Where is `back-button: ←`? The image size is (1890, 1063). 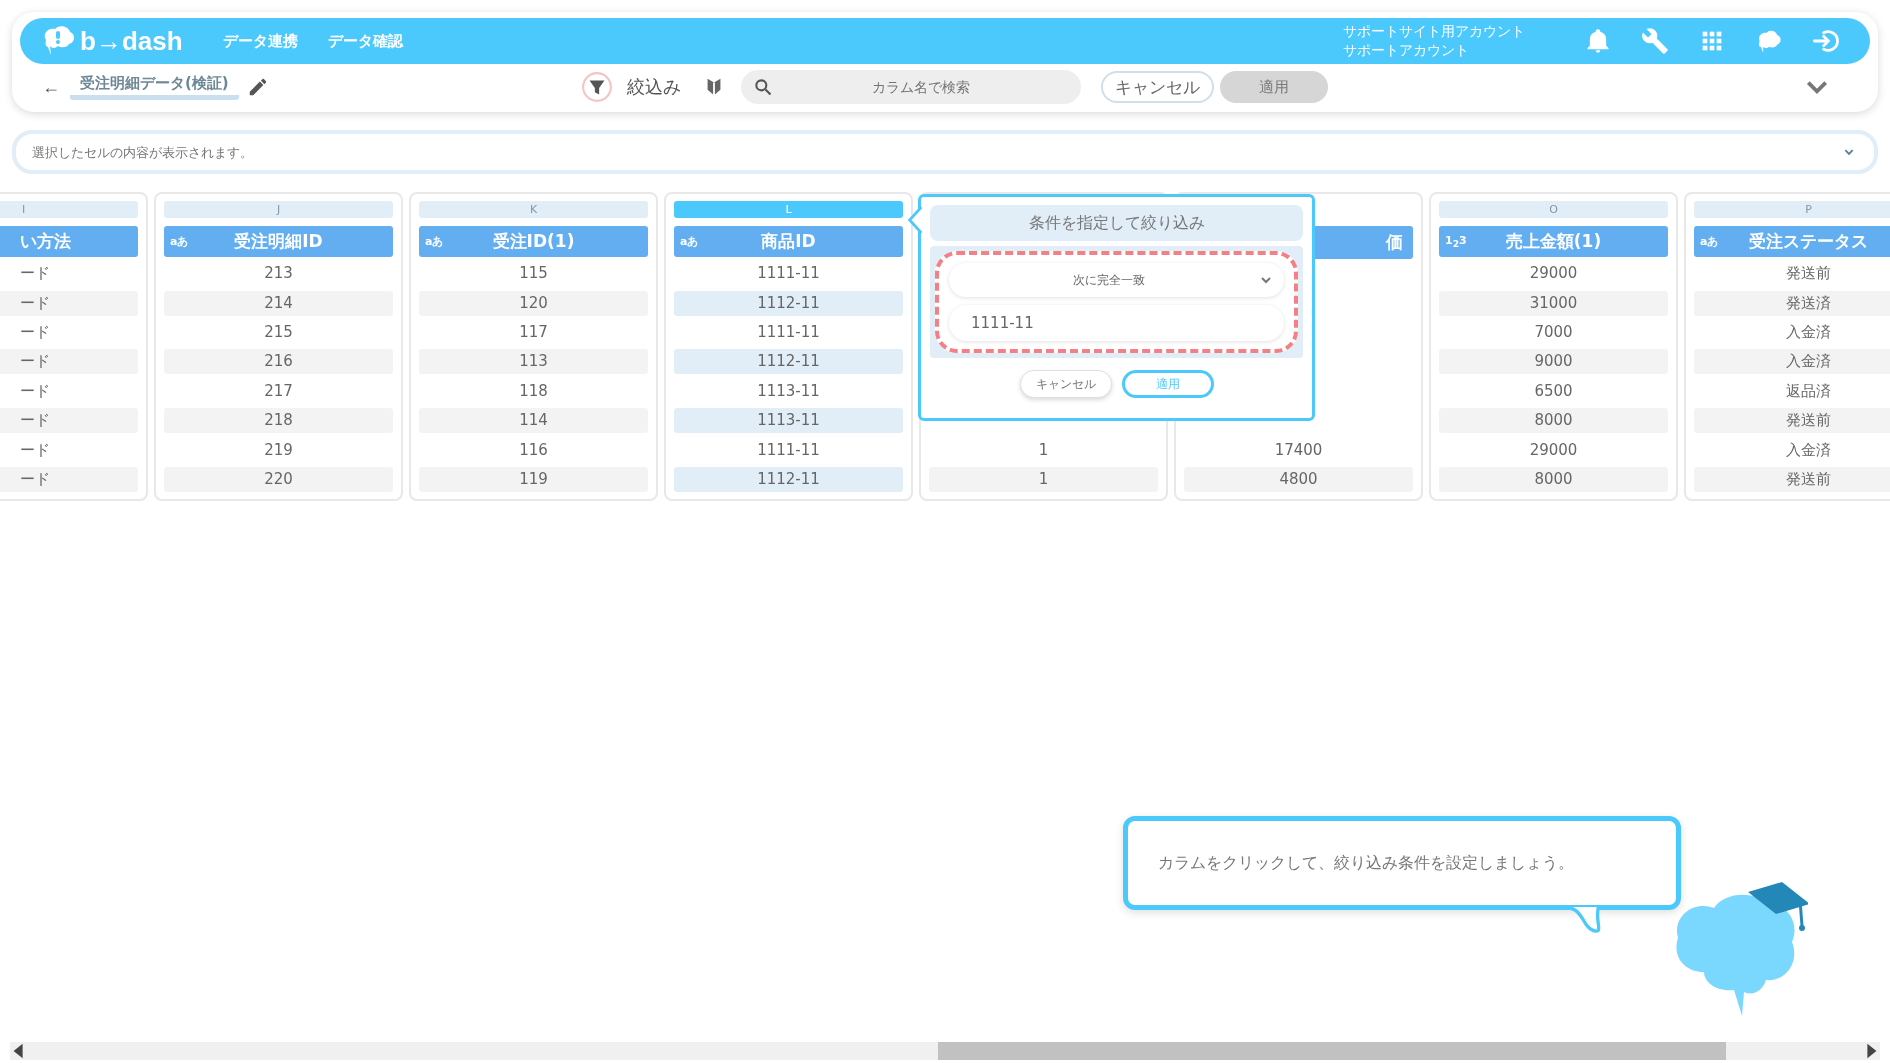
back-button: ← is located at coordinates (51, 87).